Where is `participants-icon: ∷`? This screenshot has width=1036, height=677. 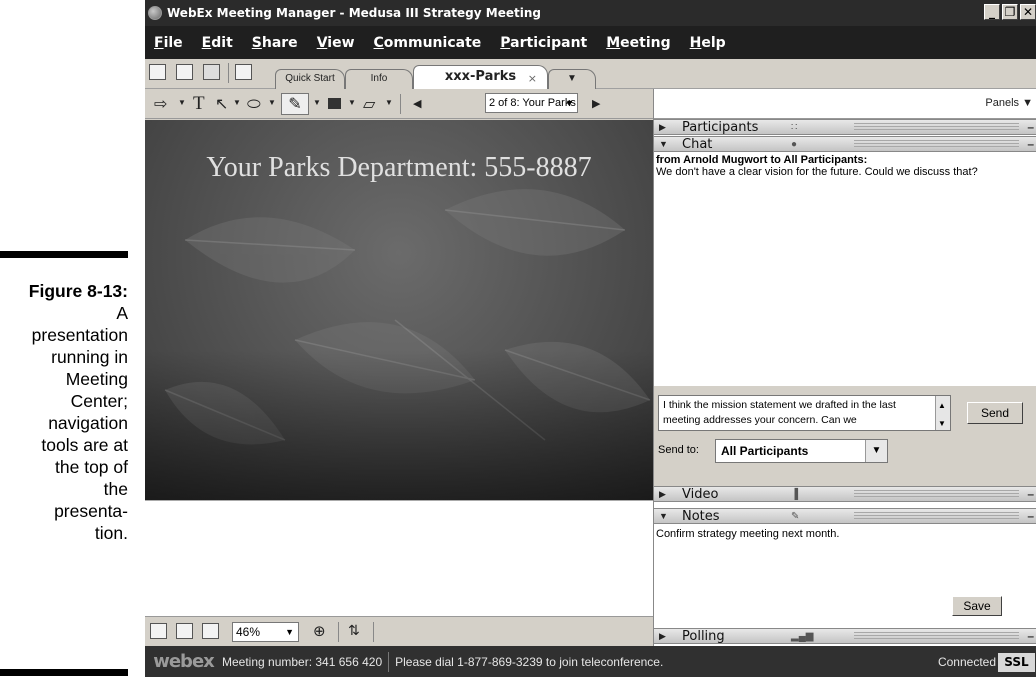
participants-icon: ∷ is located at coordinates (794, 127).